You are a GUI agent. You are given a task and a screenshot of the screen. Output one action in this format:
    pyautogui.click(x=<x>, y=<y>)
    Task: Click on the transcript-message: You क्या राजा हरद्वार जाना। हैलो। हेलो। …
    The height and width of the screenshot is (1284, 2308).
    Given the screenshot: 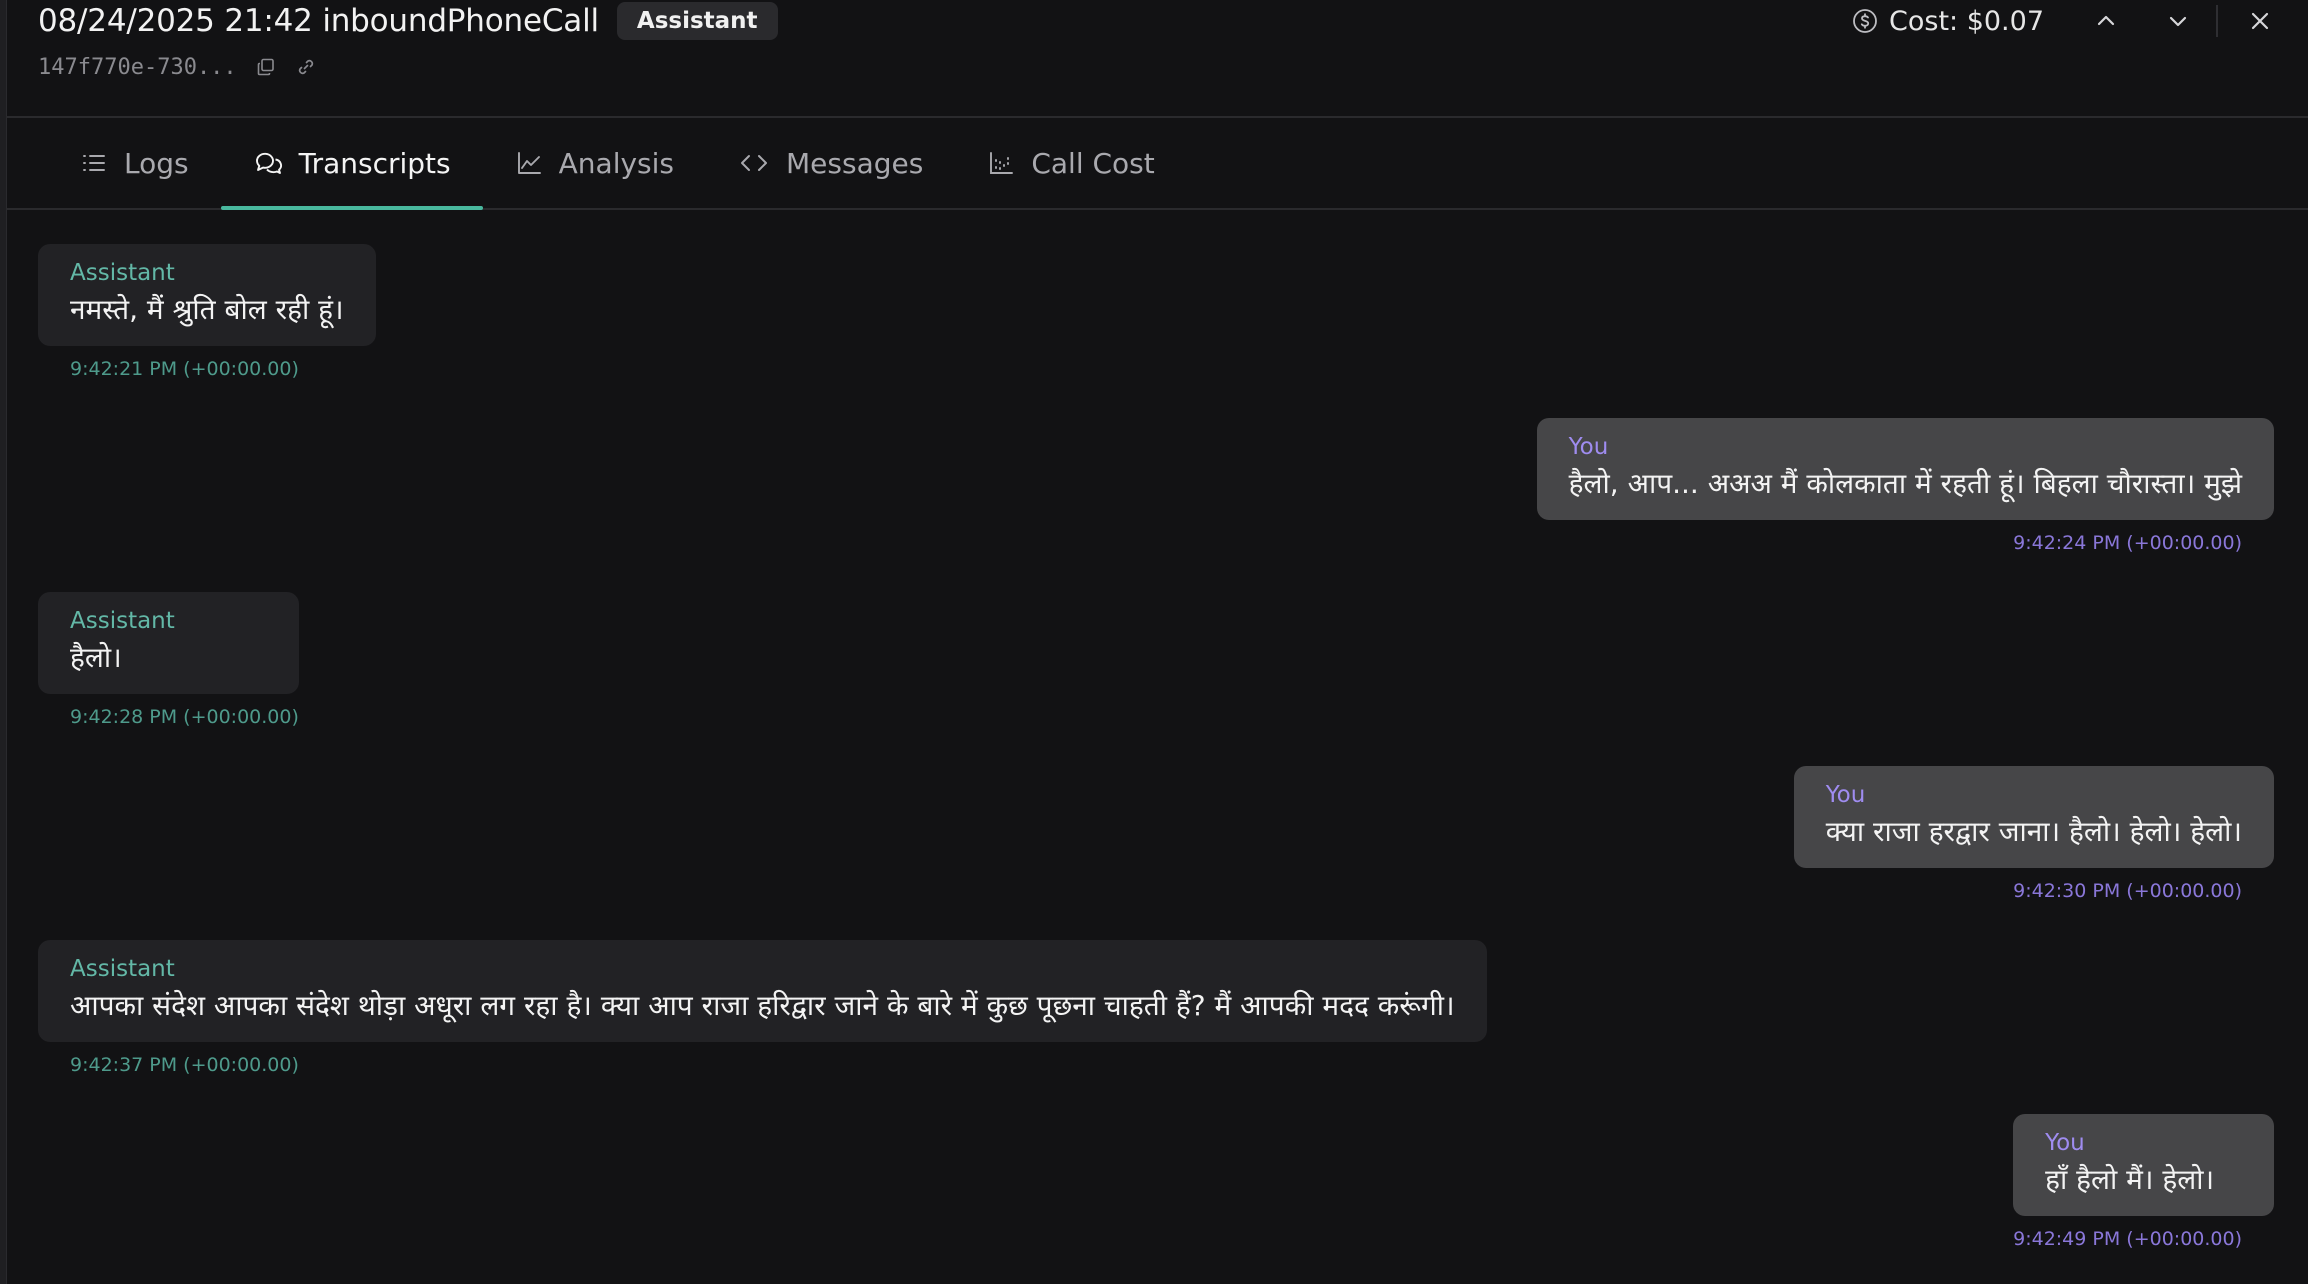 What is the action you would take?
    pyautogui.click(x=2033, y=834)
    